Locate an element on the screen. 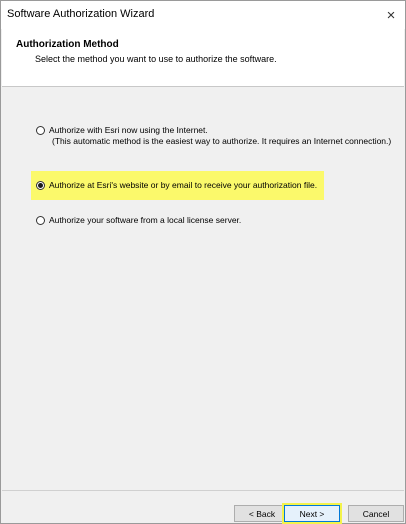 The height and width of the screenshot is (524, 406). close-icon: × is located at coordinates (391, 15).